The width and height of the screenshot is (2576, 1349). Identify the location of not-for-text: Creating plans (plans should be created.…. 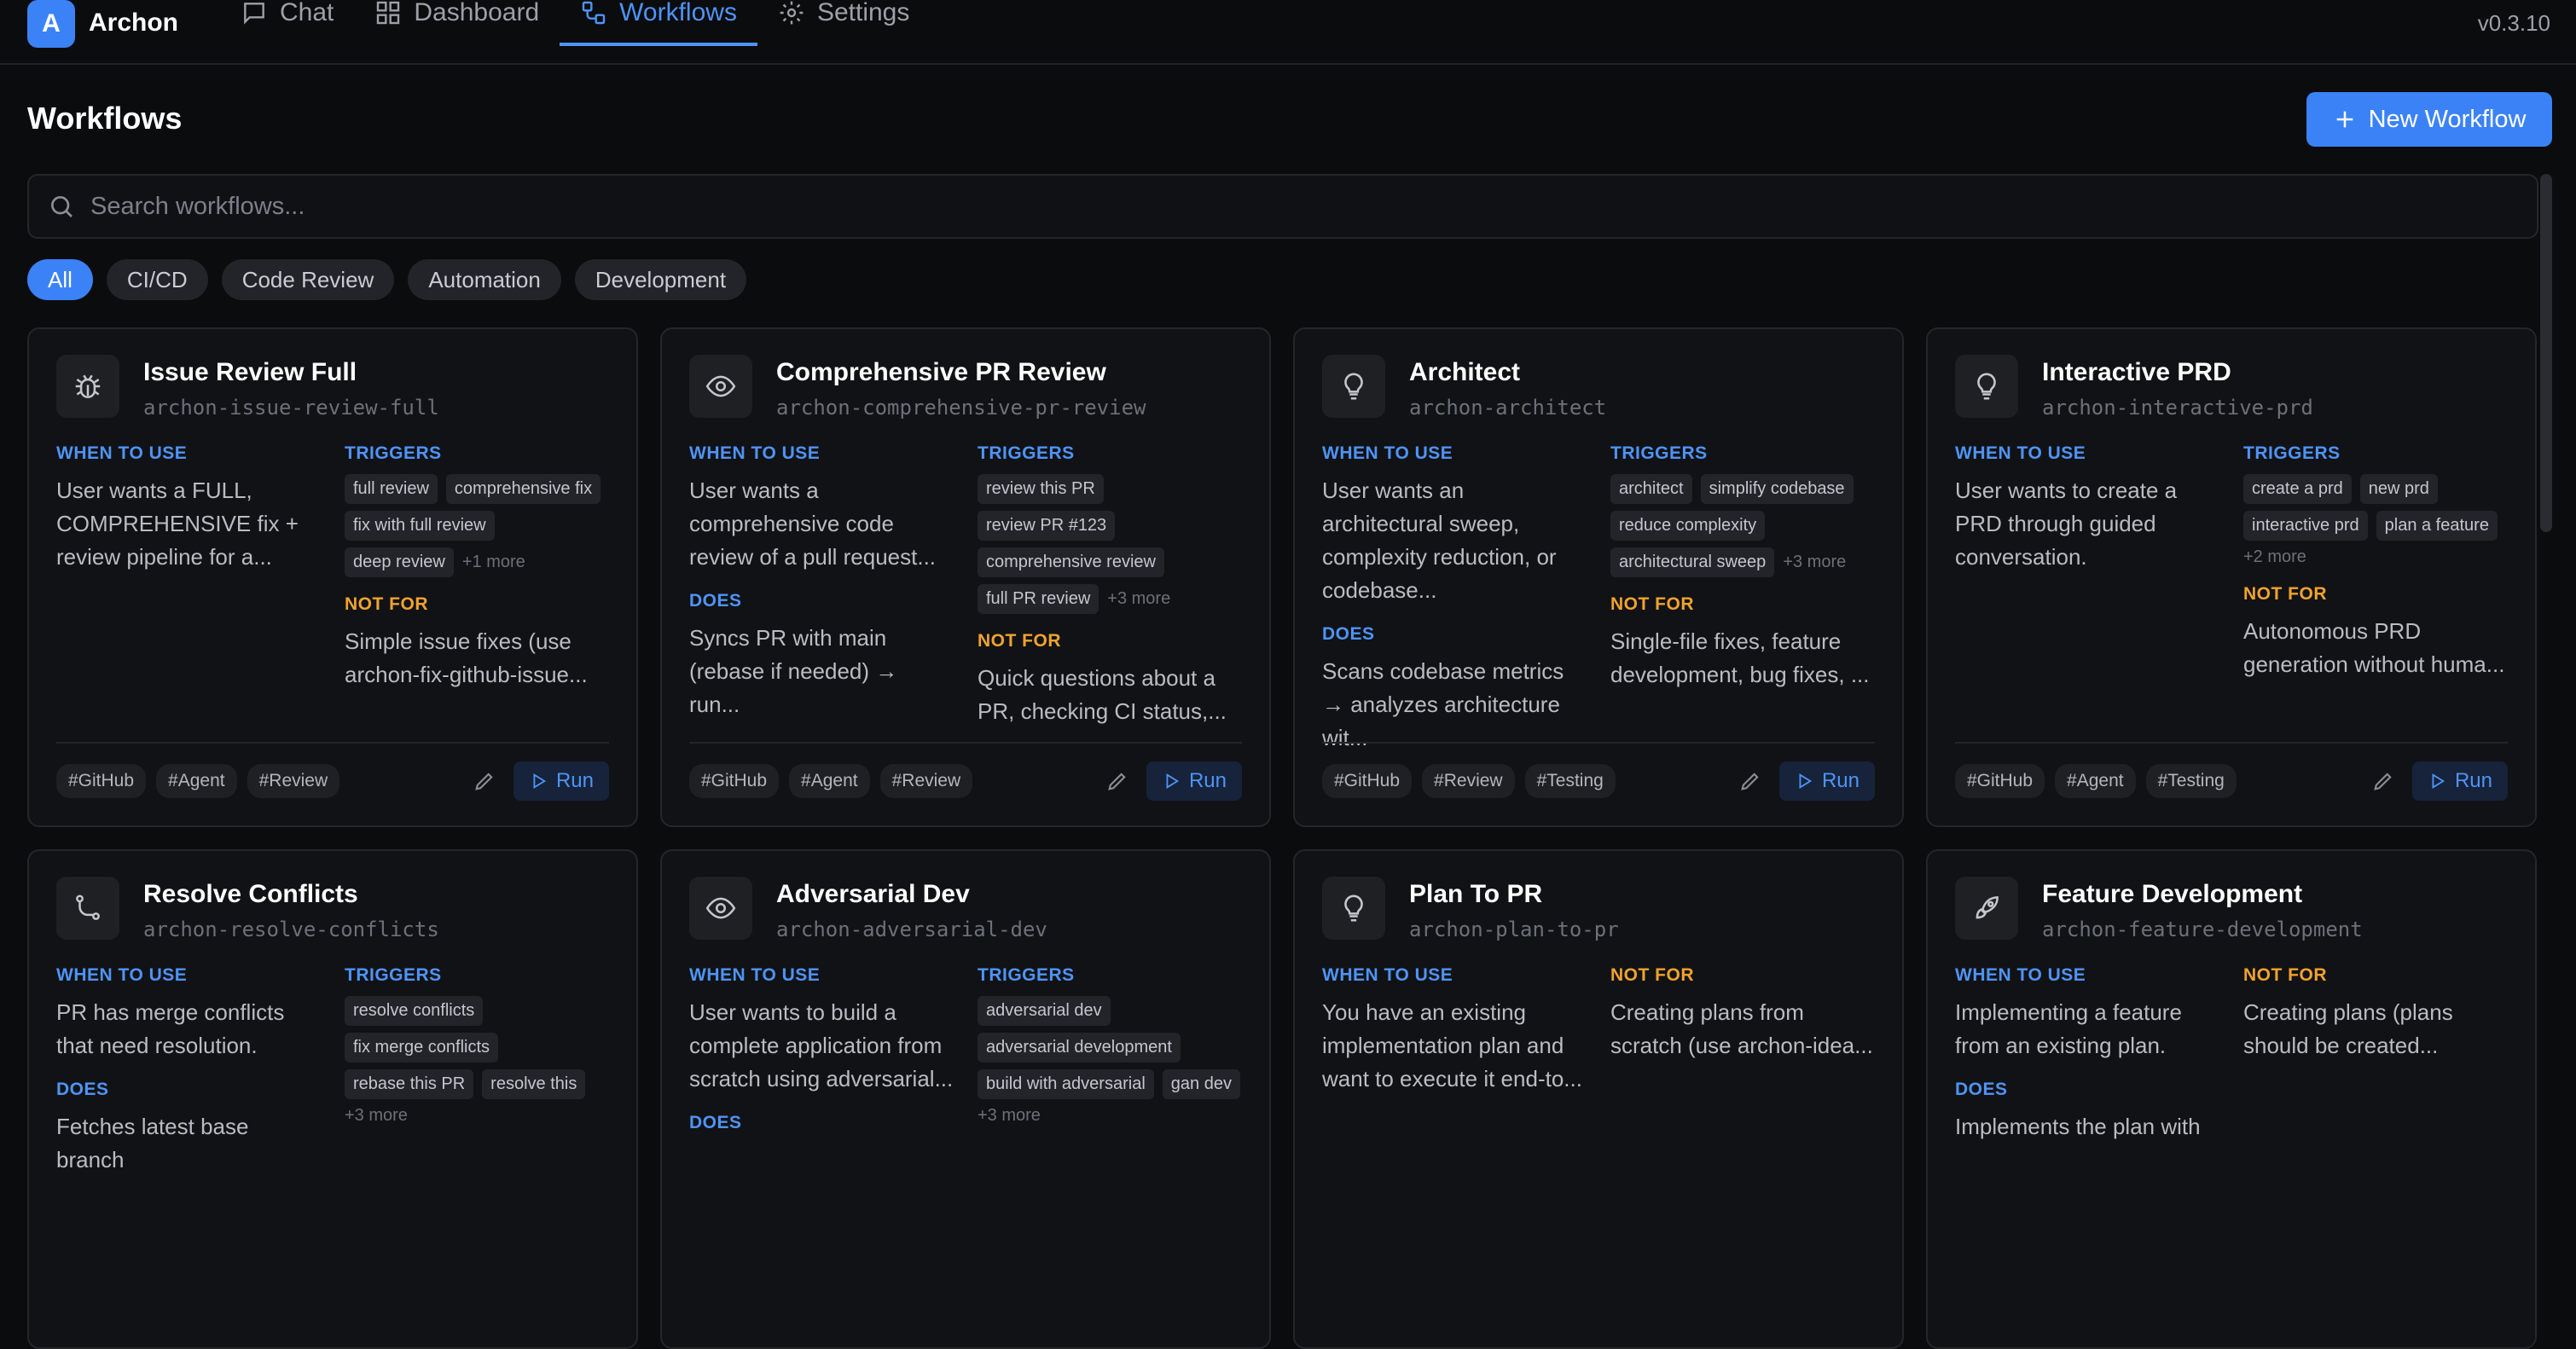
(2348, 1028).